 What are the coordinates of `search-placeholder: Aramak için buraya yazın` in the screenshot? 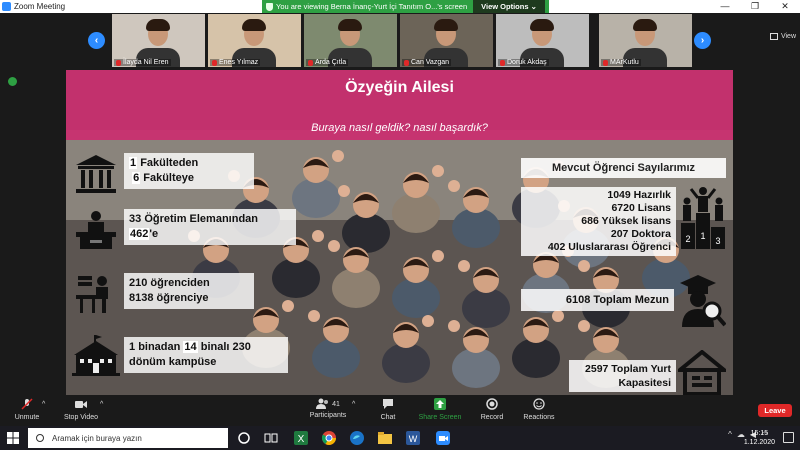 It's located at (97, 438).